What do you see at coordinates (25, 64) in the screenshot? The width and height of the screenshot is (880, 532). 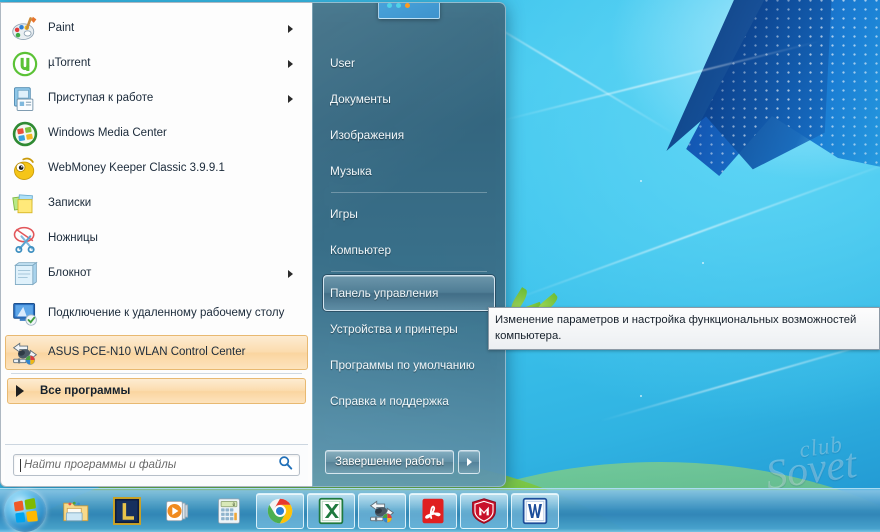 I see `utorrent-icon` at bounding box center [25, 64].